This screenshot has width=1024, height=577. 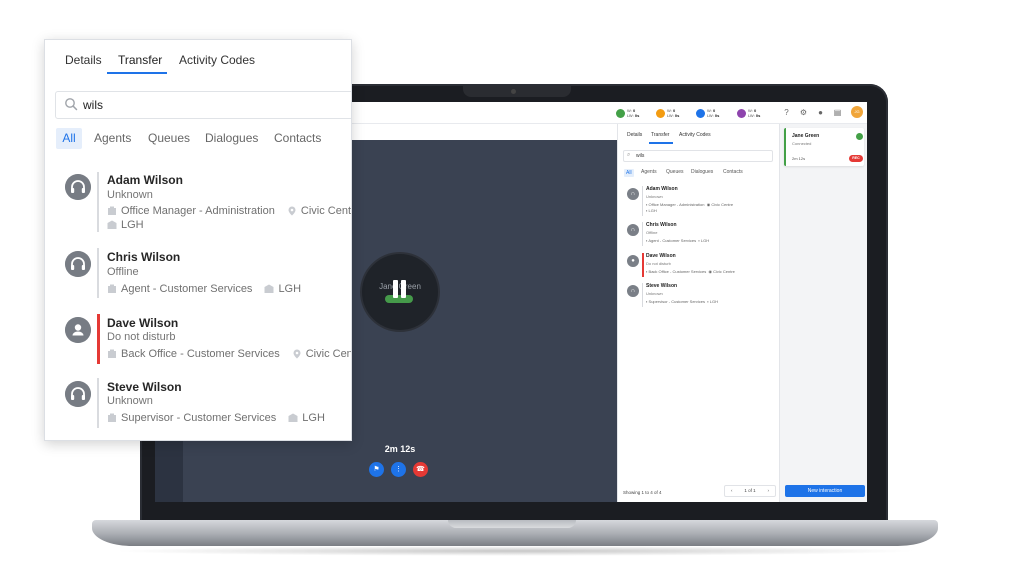 What do you see at coordinates (112, 138) in the screenshot?
I see `filter-agents: Agents` at bounding box center [112, 138].